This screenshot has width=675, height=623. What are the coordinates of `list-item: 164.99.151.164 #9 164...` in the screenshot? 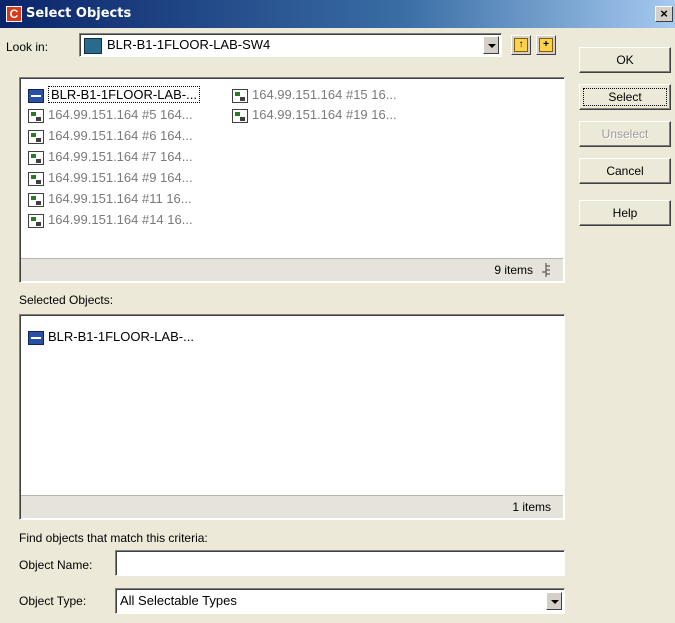 It's located at (110, 178).